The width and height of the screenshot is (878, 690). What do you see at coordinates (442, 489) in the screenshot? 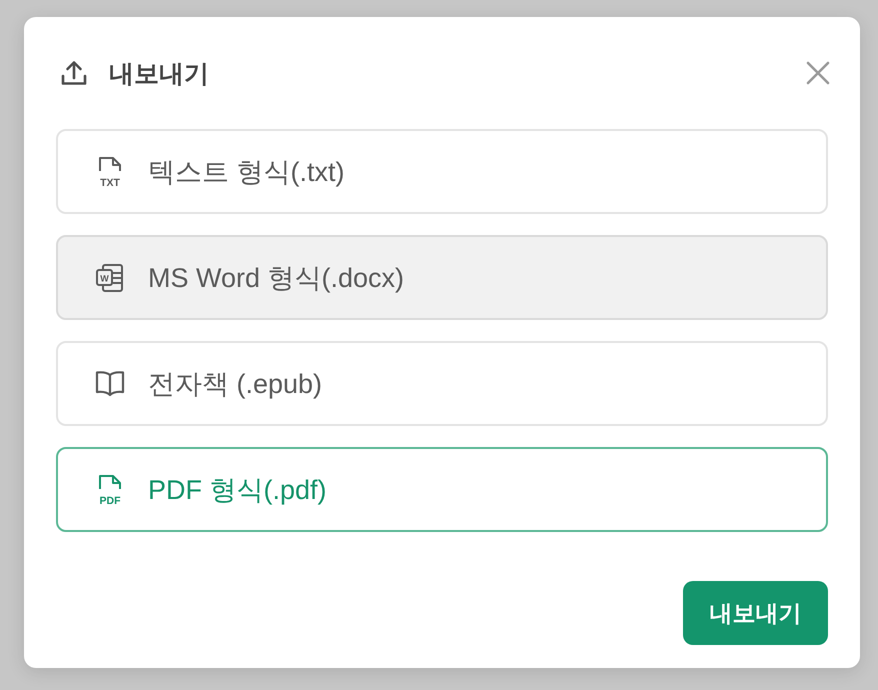
I see `format-option: PDF PDF 형식(.pdf)` at bounding box center [442, 489].